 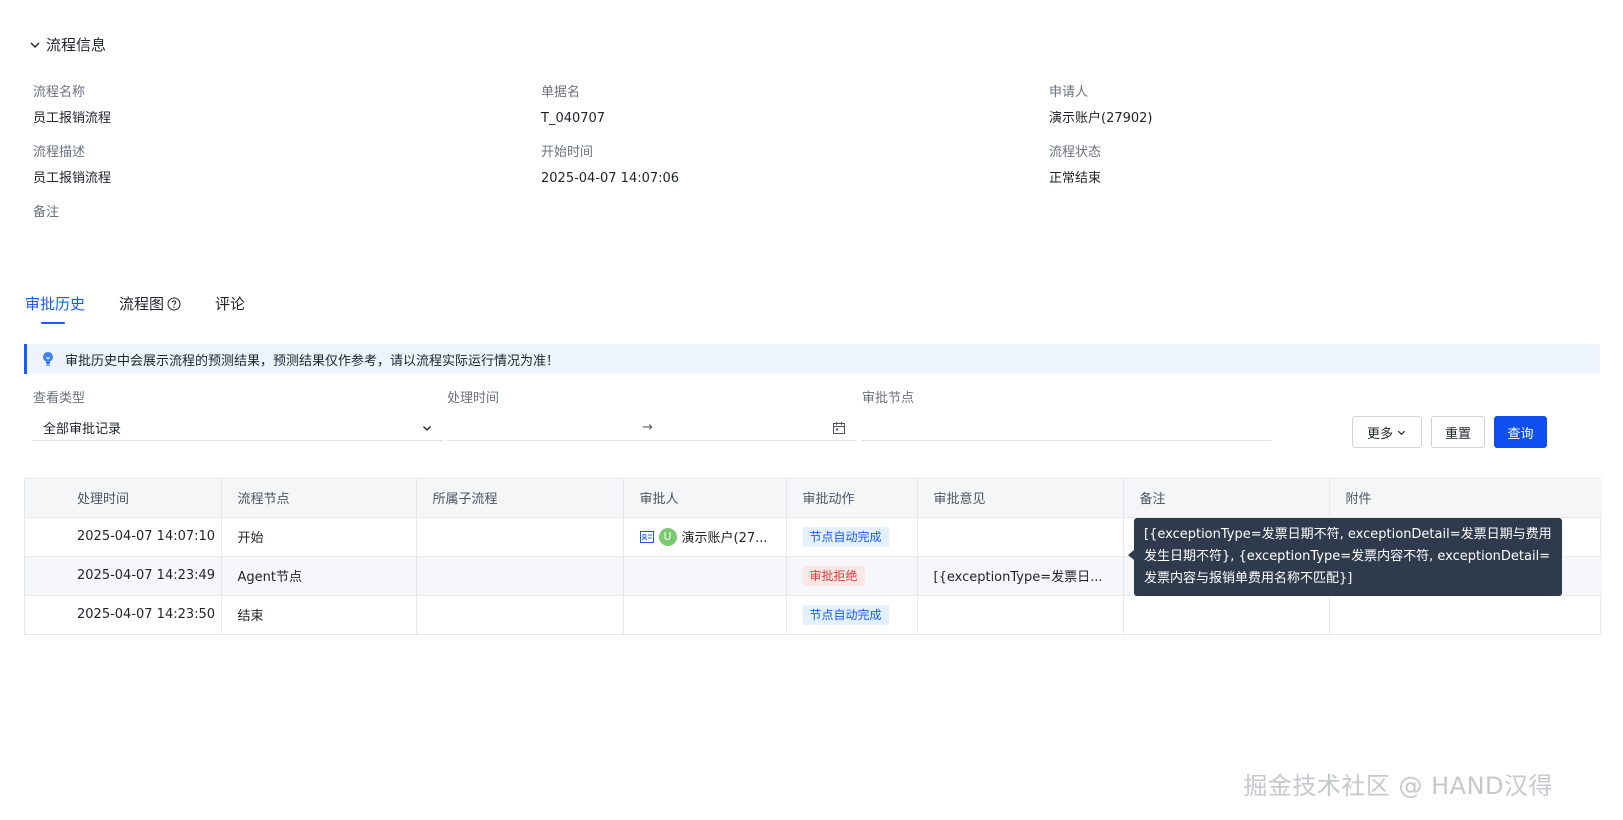 What do you see at coordinates (667, 536) in the screenshot?
I see `avatar: U` at bounding box center [667, 536].